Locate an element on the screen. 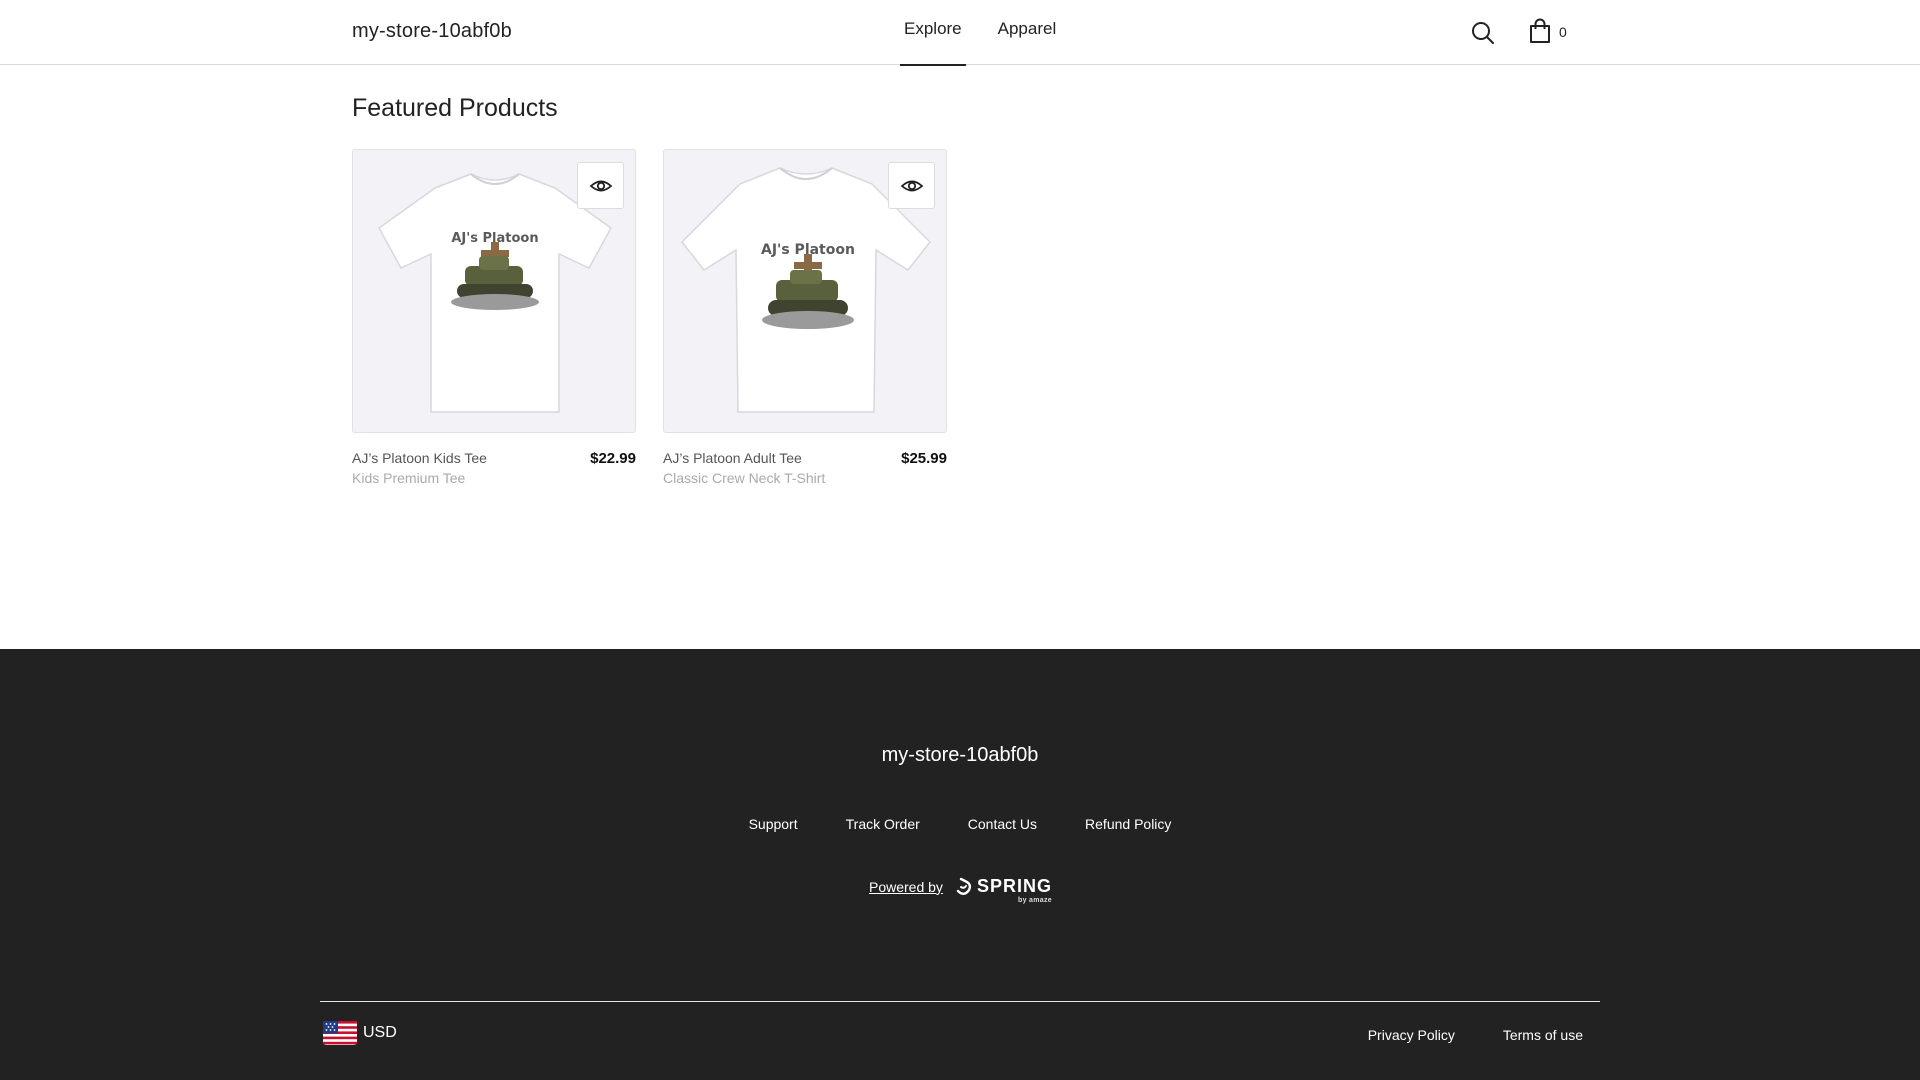 This screenshot has height=1080, width=1920. store-name-link: my-store-10abf0b is located at coordinates (432, 31).